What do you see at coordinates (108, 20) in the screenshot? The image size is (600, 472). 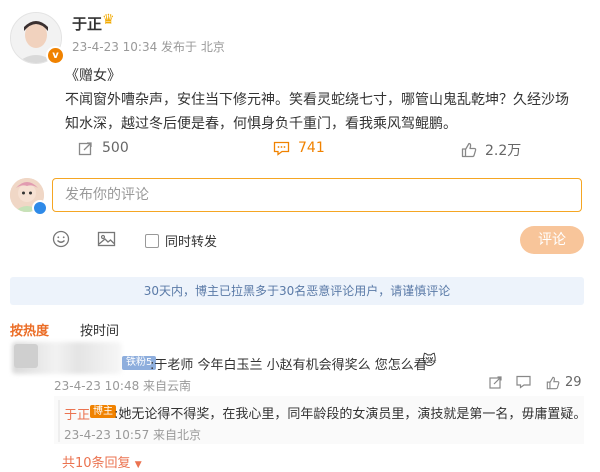 I see `crown-icon: ♛` at bounding box center [108, 20].